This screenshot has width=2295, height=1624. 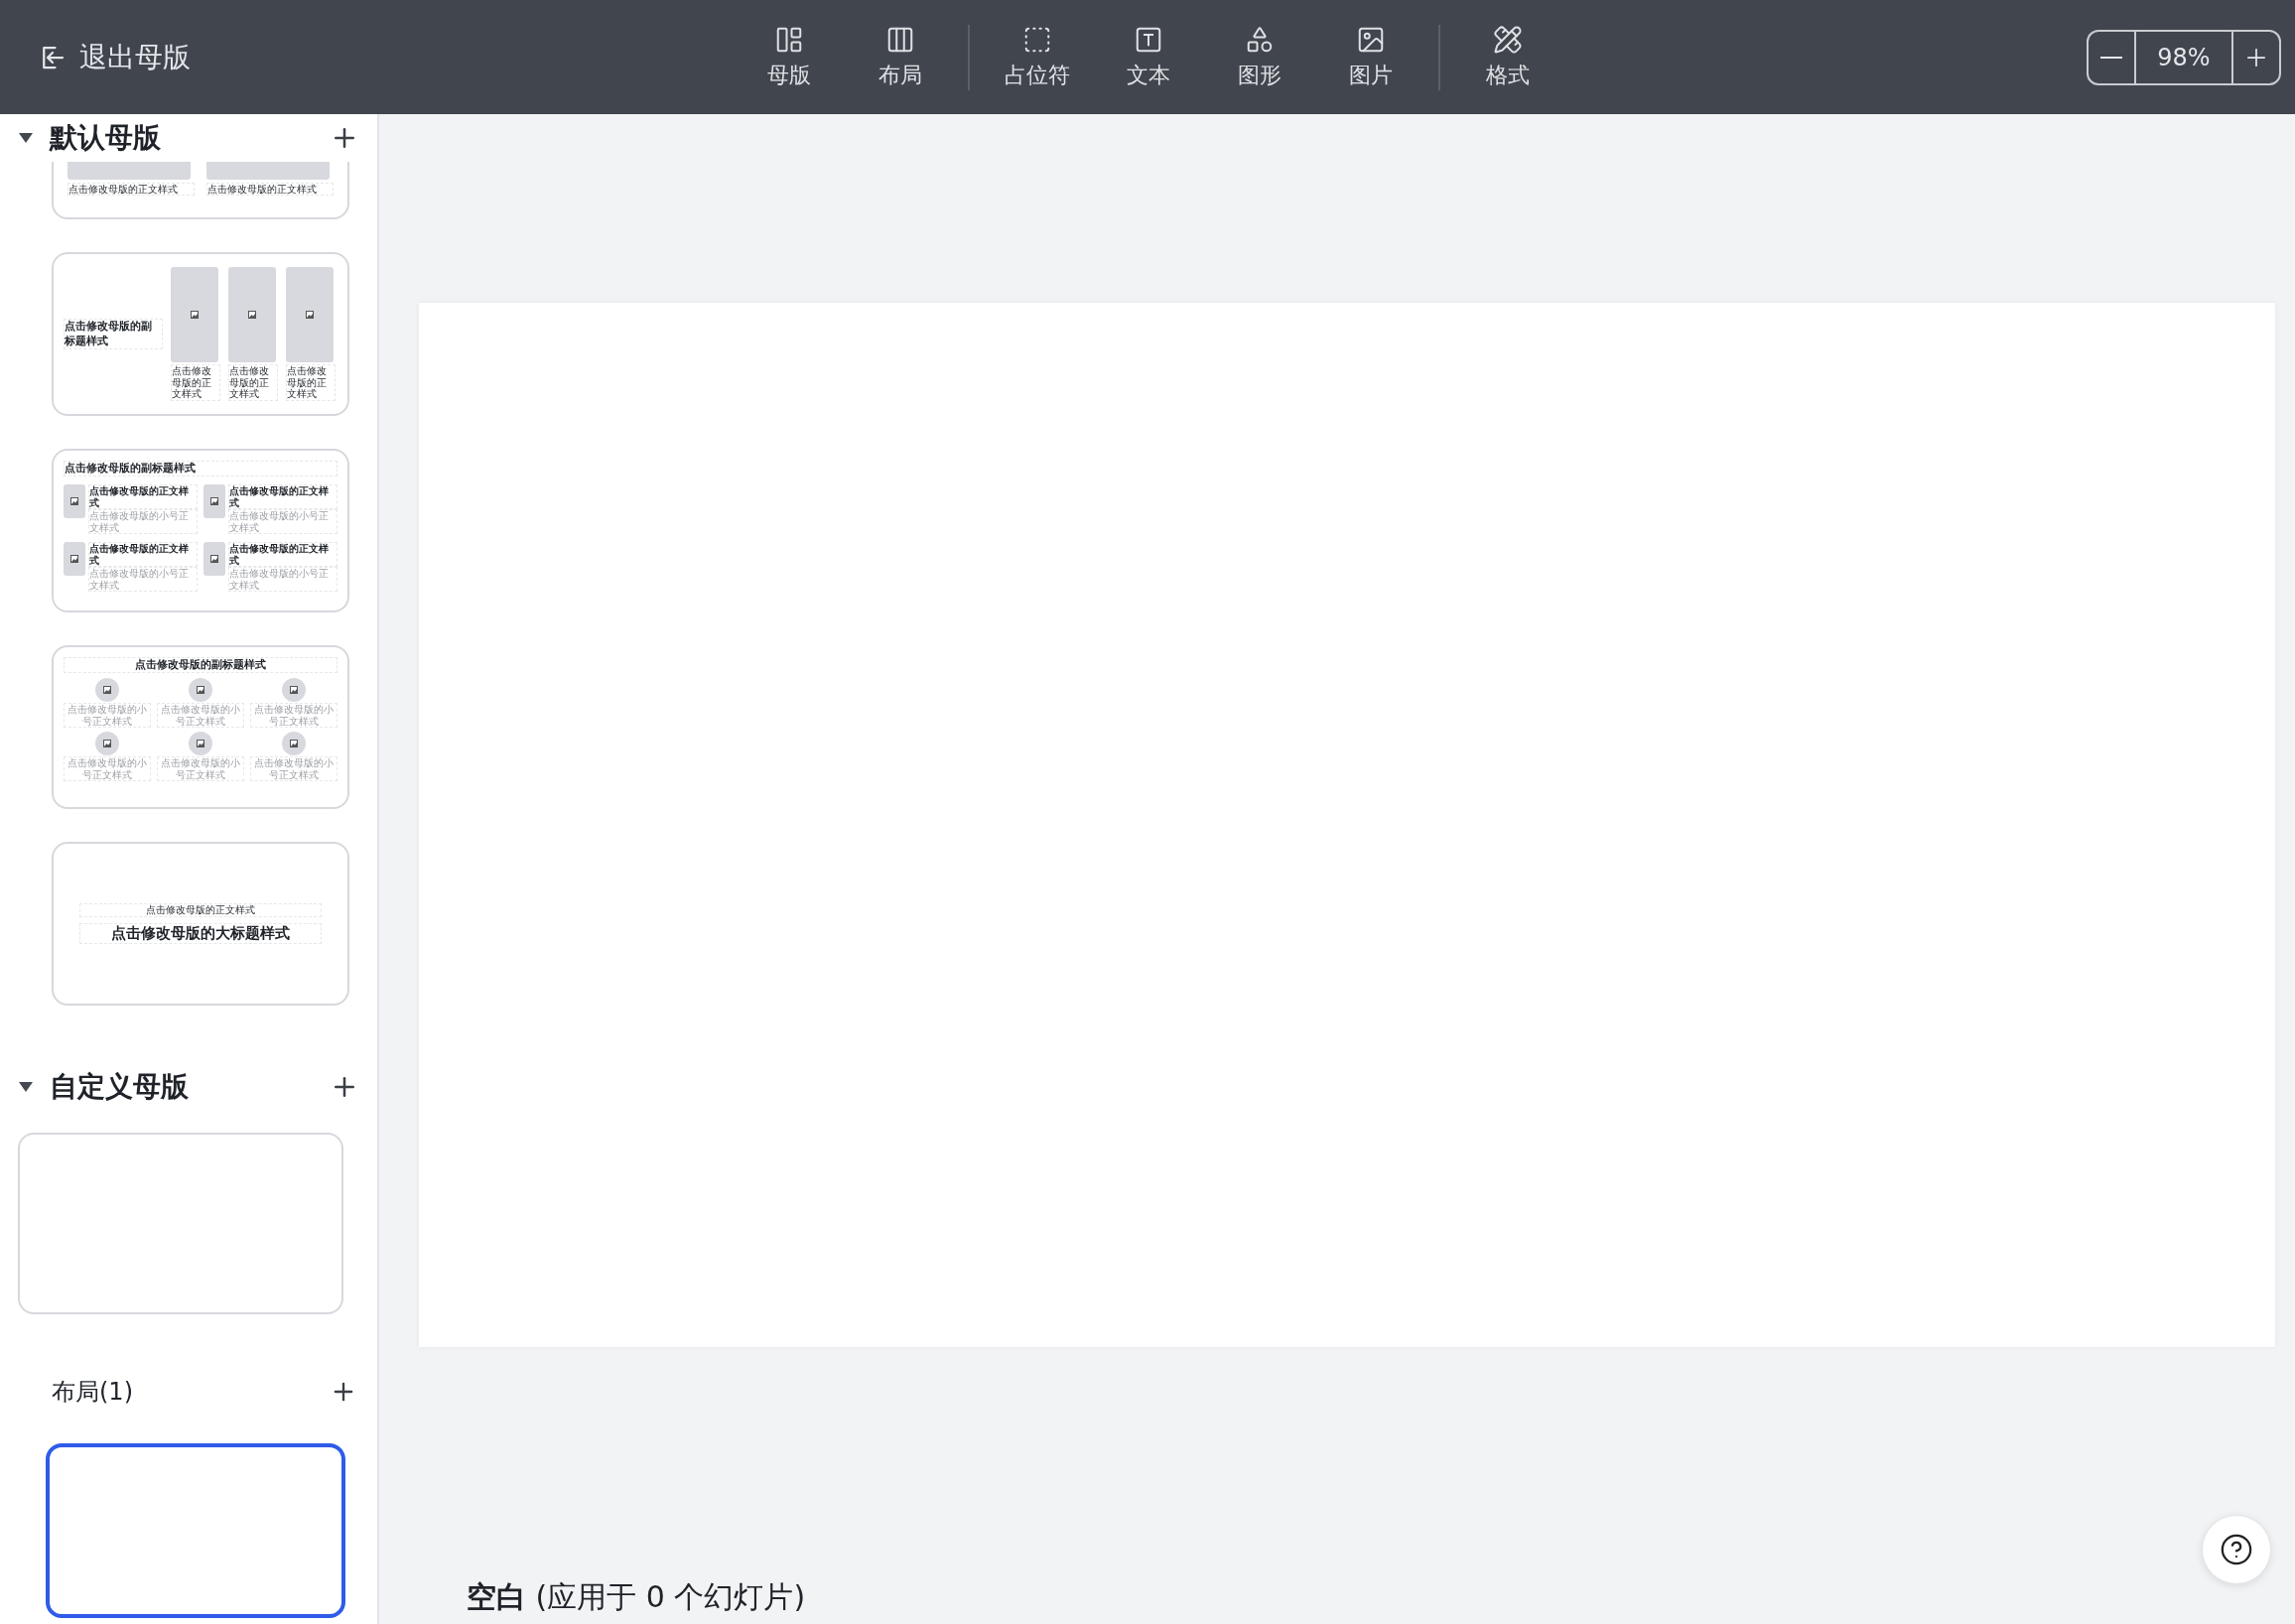 What do you see at coordinates (92, 1392) in the screenshot?
I see `layouts-heading: 布局(1)` at bounding box center [92, 1392].